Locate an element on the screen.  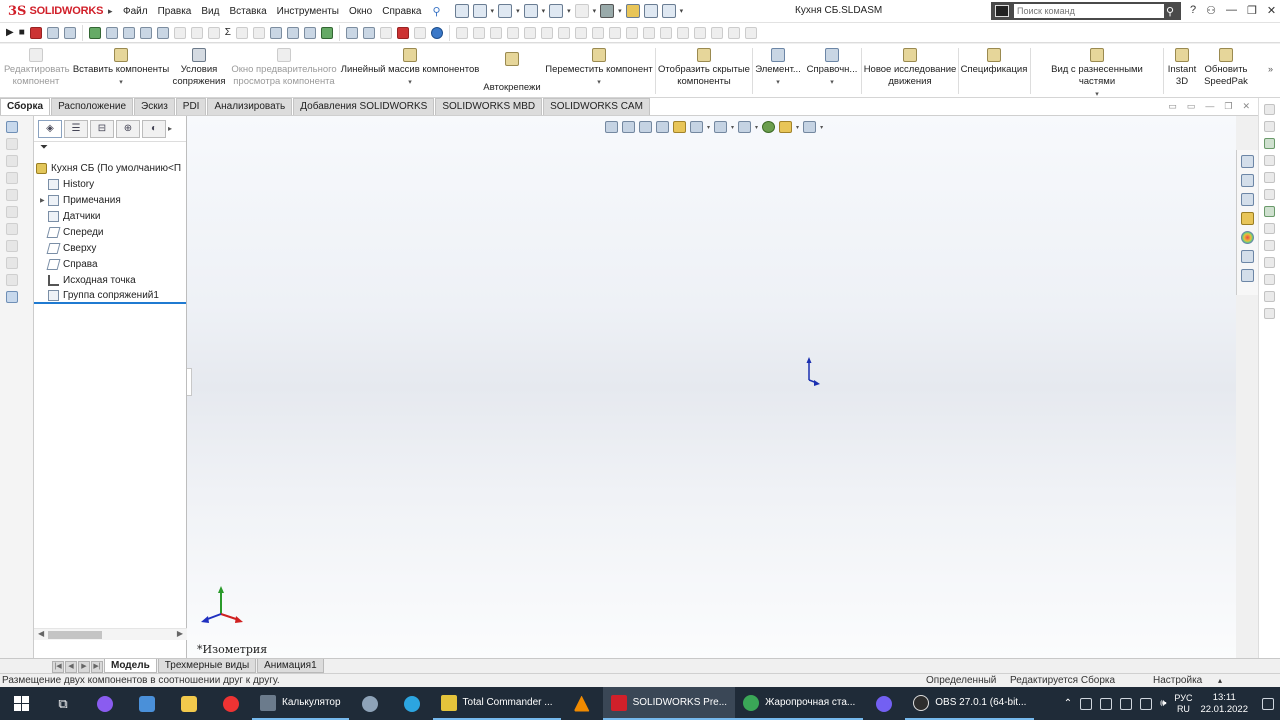
move-component-button: Переместить компонент ▾ is located at coordinates (599, 68).